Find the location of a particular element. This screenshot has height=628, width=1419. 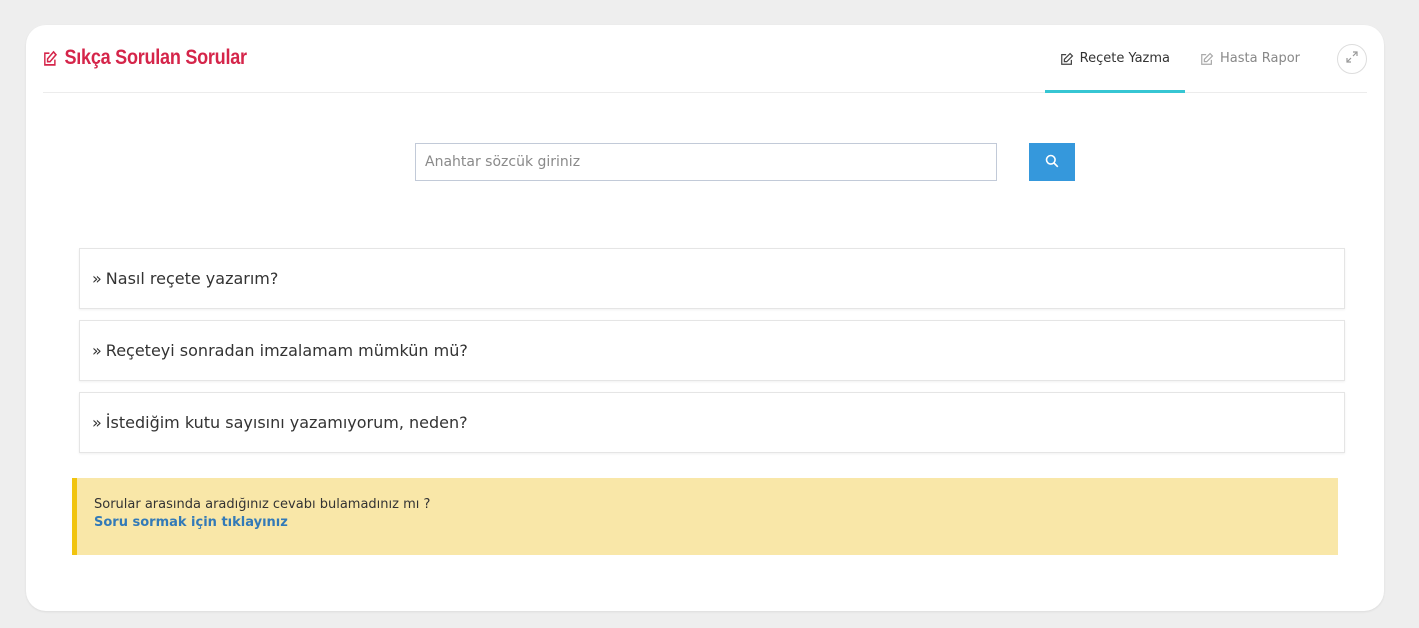

search-icon is located at coordinates (1052, 162).